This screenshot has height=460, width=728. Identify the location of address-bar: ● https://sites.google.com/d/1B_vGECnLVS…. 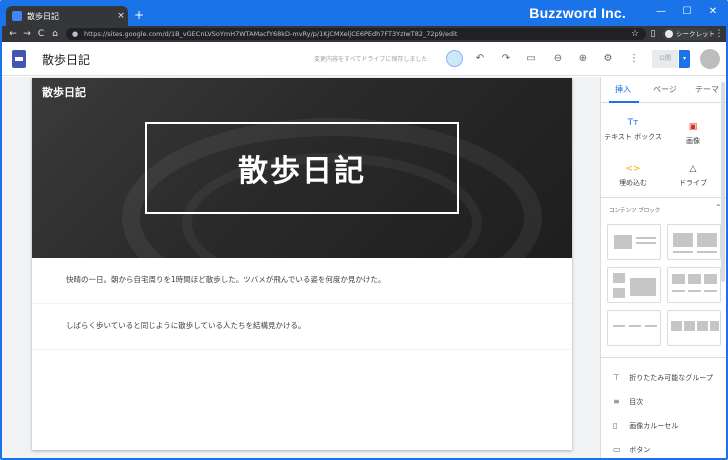
(356, 34).